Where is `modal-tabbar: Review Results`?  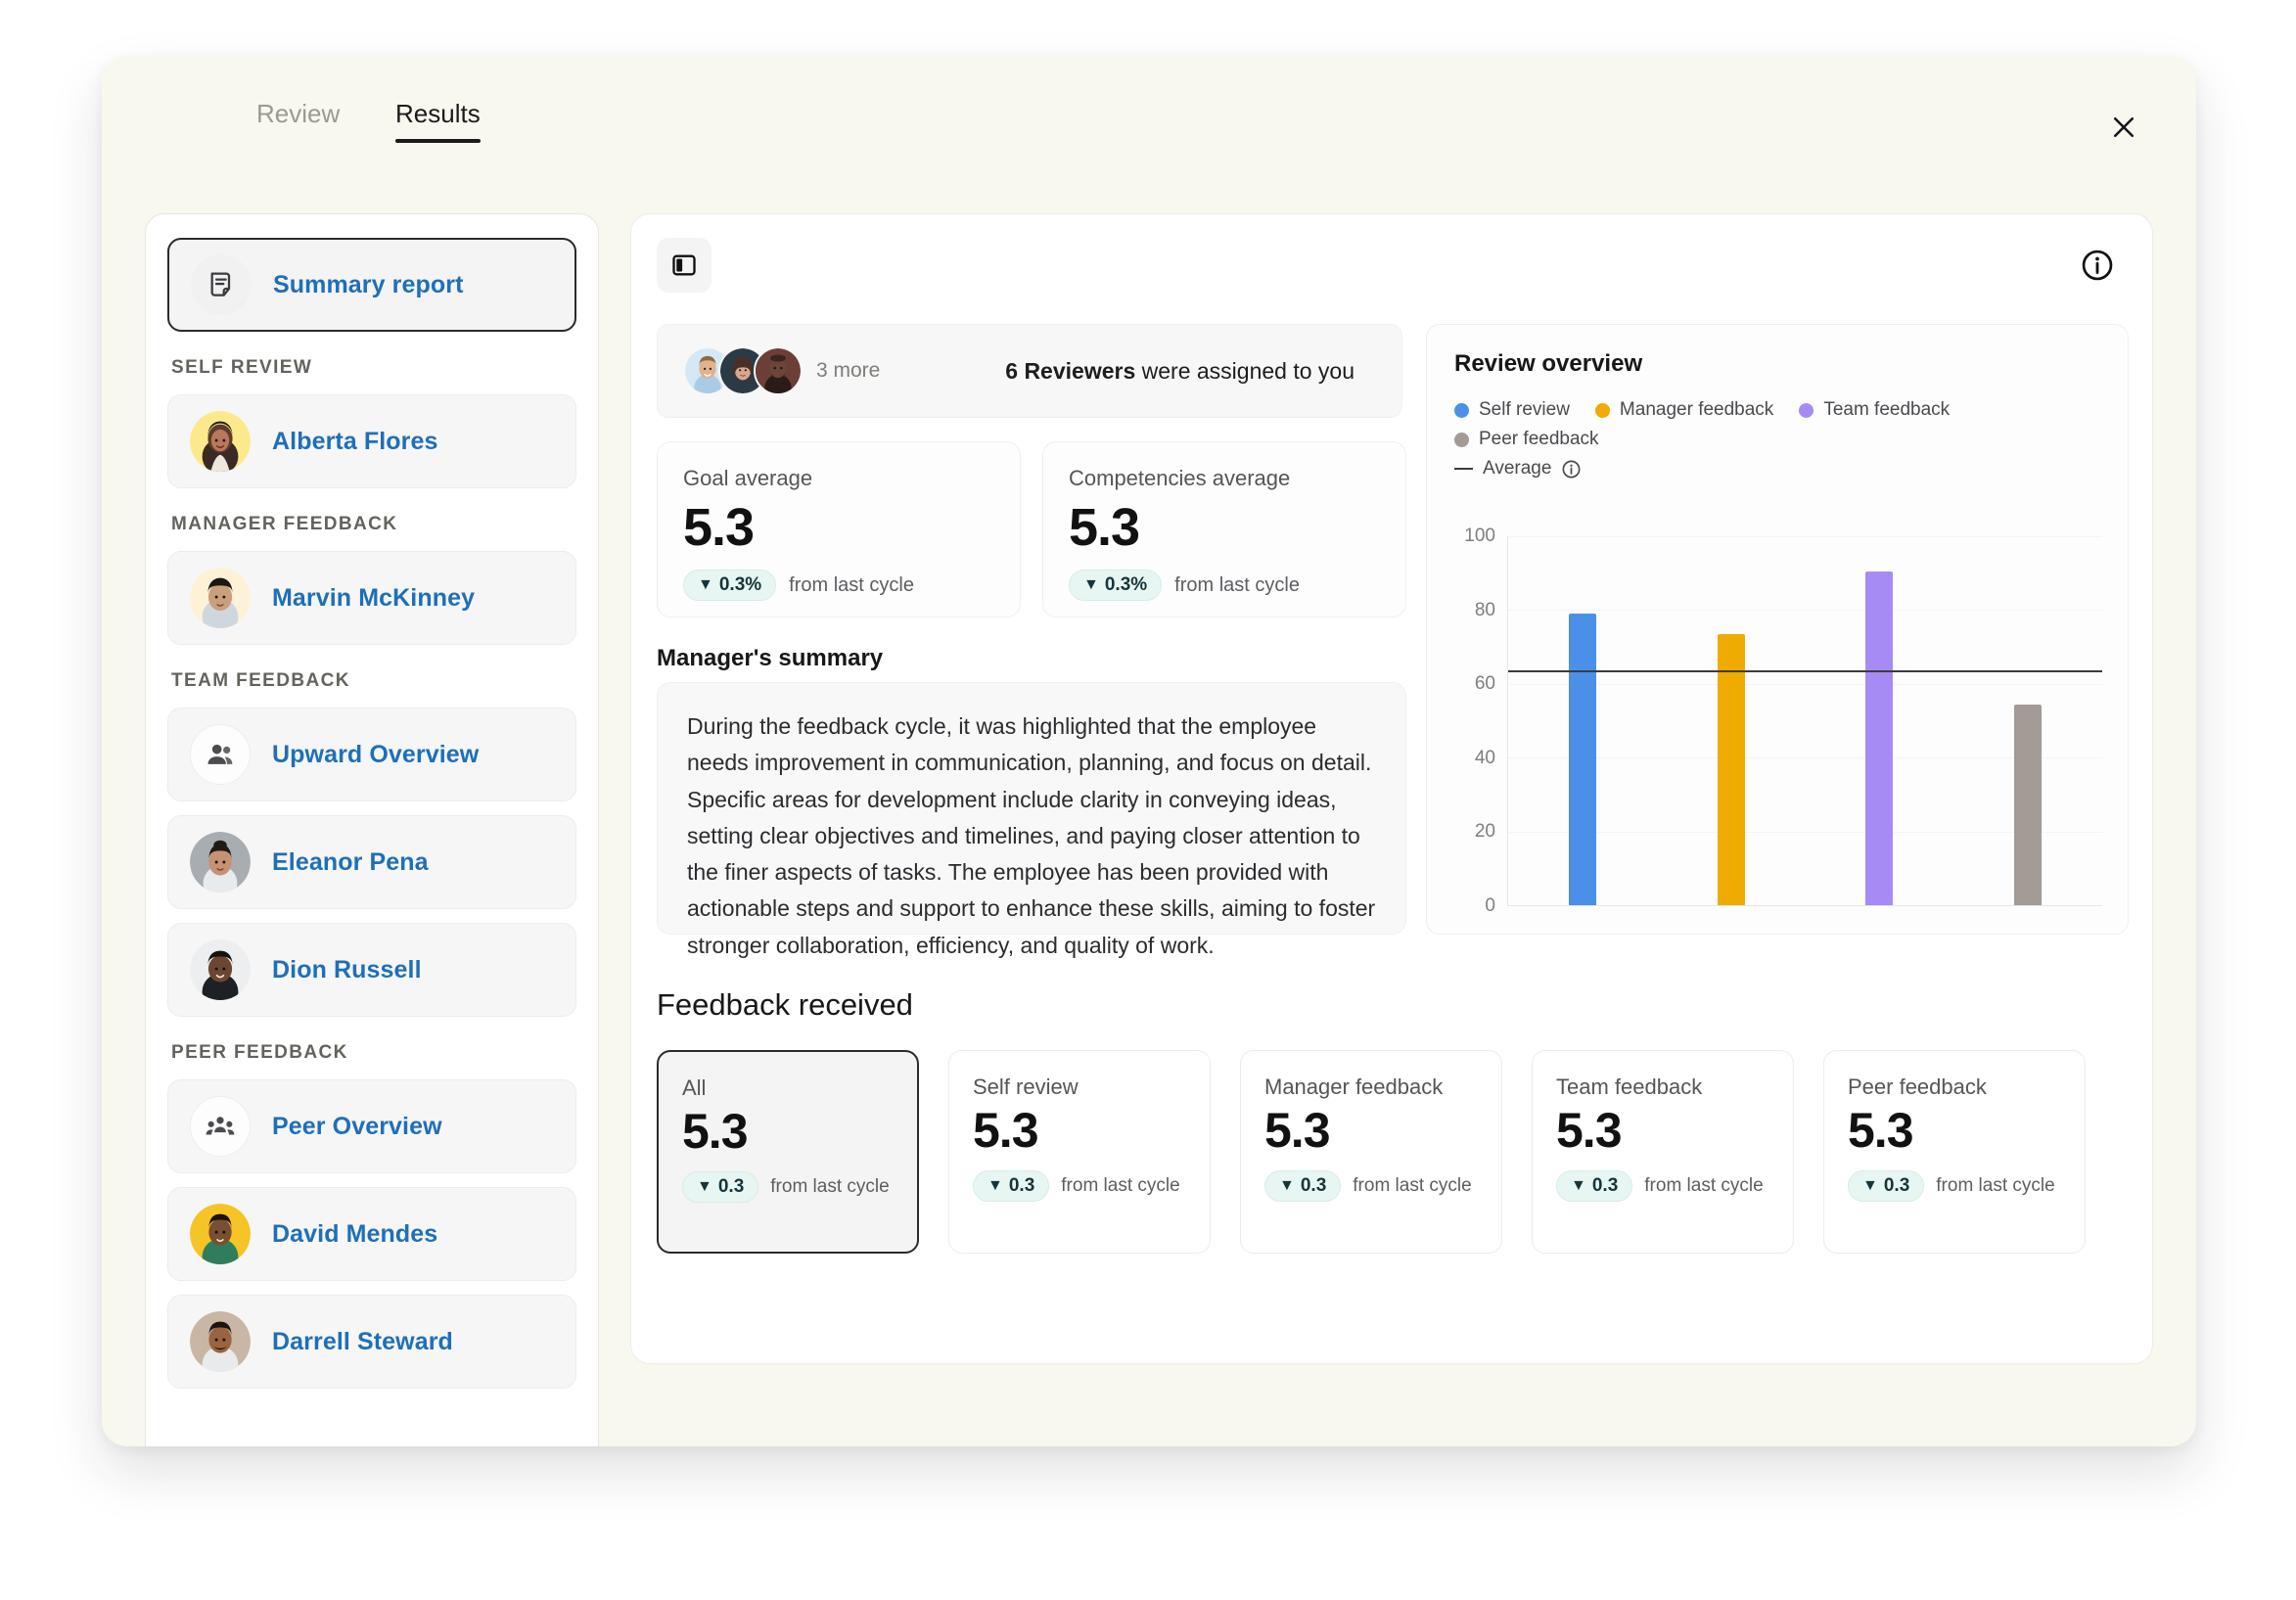 modal-tabbar: Review Results is located at coordinates (1149, 102).